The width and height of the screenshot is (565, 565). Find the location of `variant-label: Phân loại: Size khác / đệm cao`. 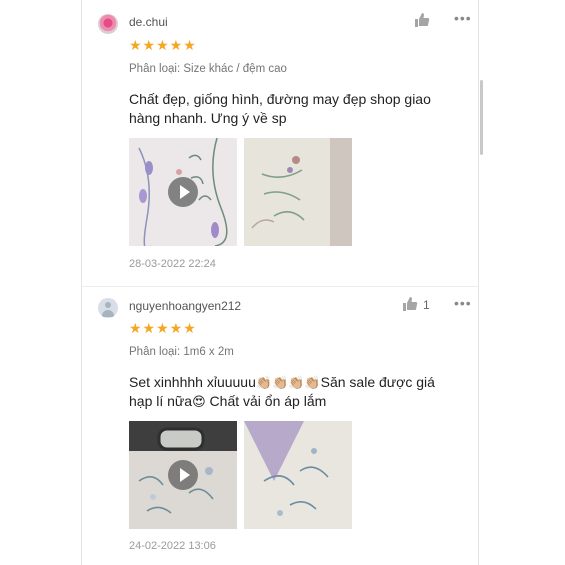

variant-label: Phân loại: Size khác / đệm cao is located at coordinates (208, 69).